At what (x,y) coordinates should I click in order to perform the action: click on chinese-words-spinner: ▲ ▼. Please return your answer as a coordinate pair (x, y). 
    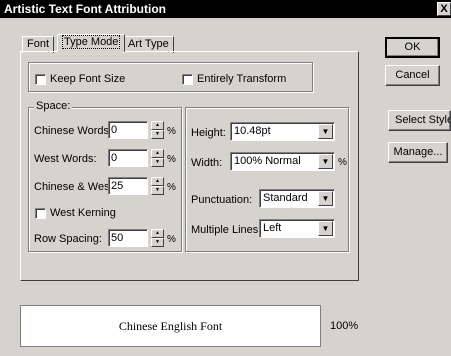
    Looking at the image, I should click on (157, 130).